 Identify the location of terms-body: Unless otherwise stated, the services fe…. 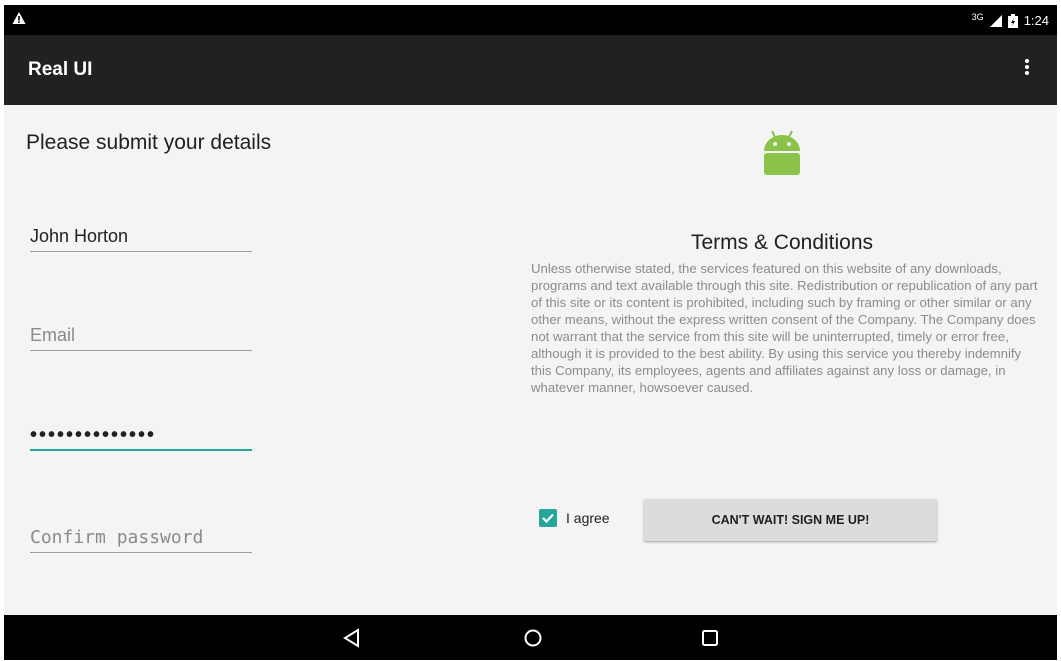
(784, 328).